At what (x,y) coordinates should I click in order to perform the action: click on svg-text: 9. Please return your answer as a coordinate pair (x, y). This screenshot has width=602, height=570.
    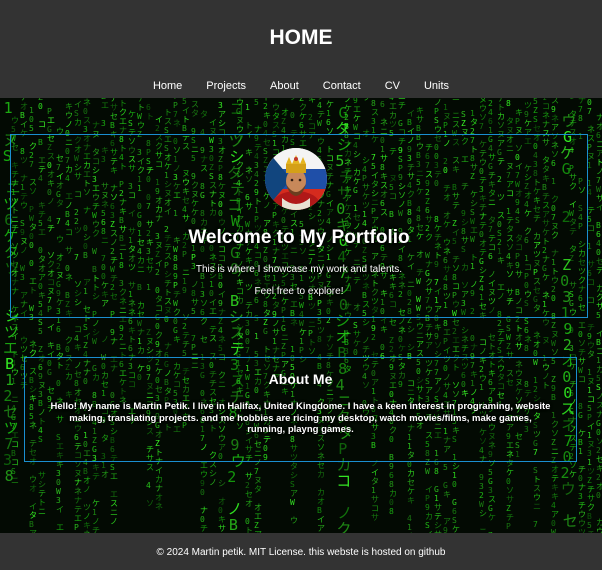
    Looking at the image, I should click on (445, 529).